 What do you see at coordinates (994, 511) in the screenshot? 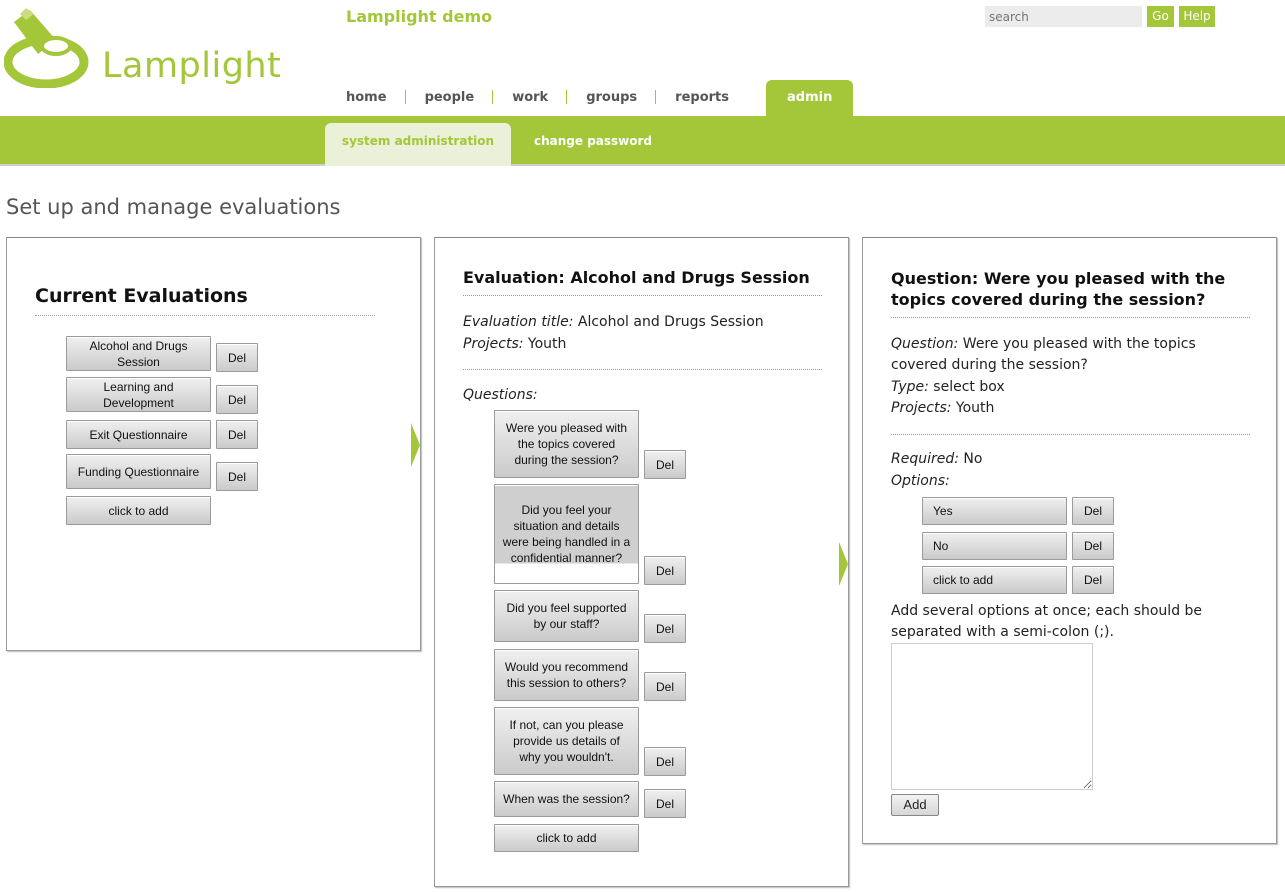
I see `option-item: Yes` at bounding box center [994, 511].